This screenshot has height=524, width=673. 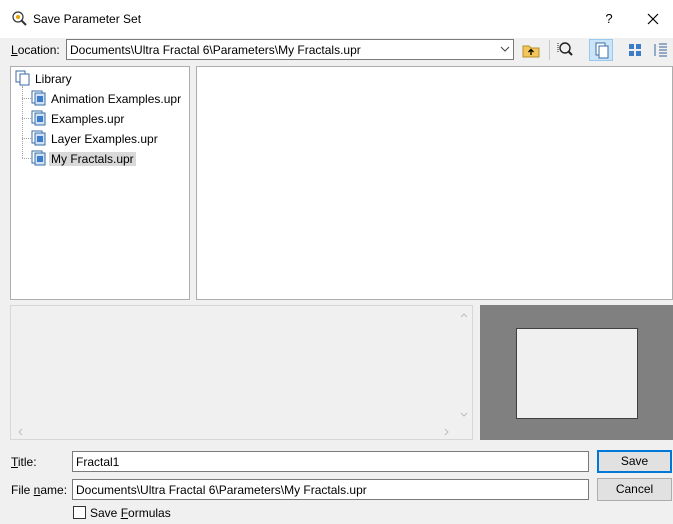 I want to click on location-label: Location:, so click(x=35, y=50).